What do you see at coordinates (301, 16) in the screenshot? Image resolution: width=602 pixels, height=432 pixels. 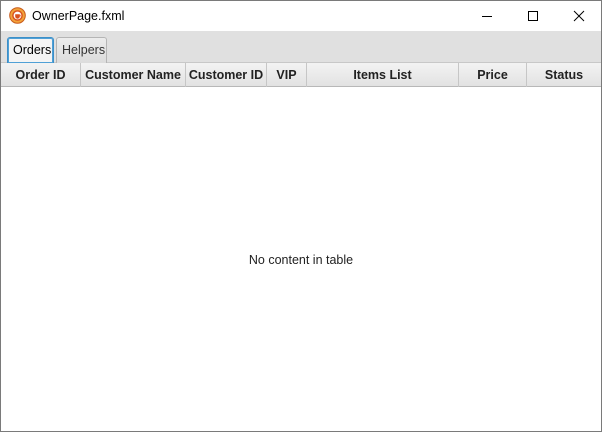 I see `title-bar: OwnerPage.fxml` at bounding box center [301, 16].